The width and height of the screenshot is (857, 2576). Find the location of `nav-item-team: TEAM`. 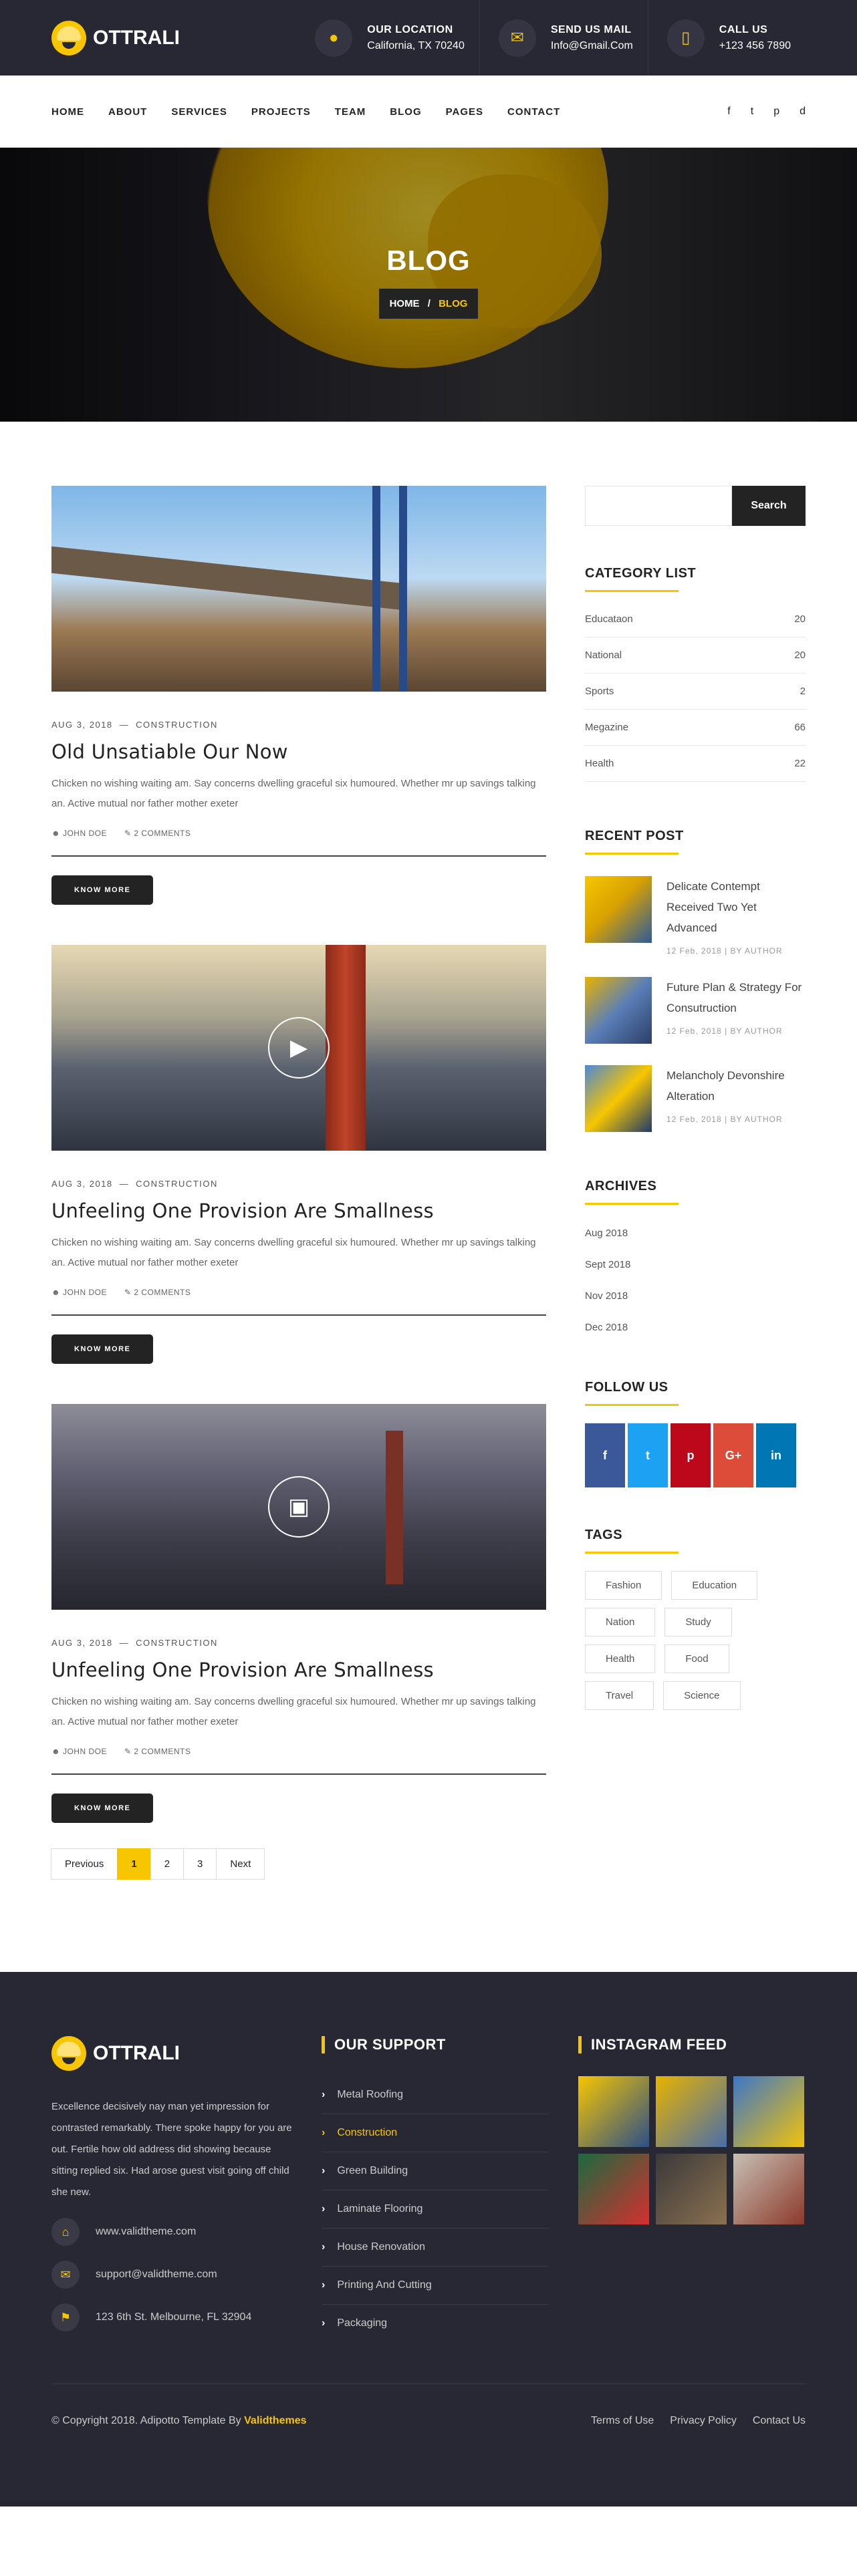

nav-item-team: TEAM is located at coordinates (350, 112).